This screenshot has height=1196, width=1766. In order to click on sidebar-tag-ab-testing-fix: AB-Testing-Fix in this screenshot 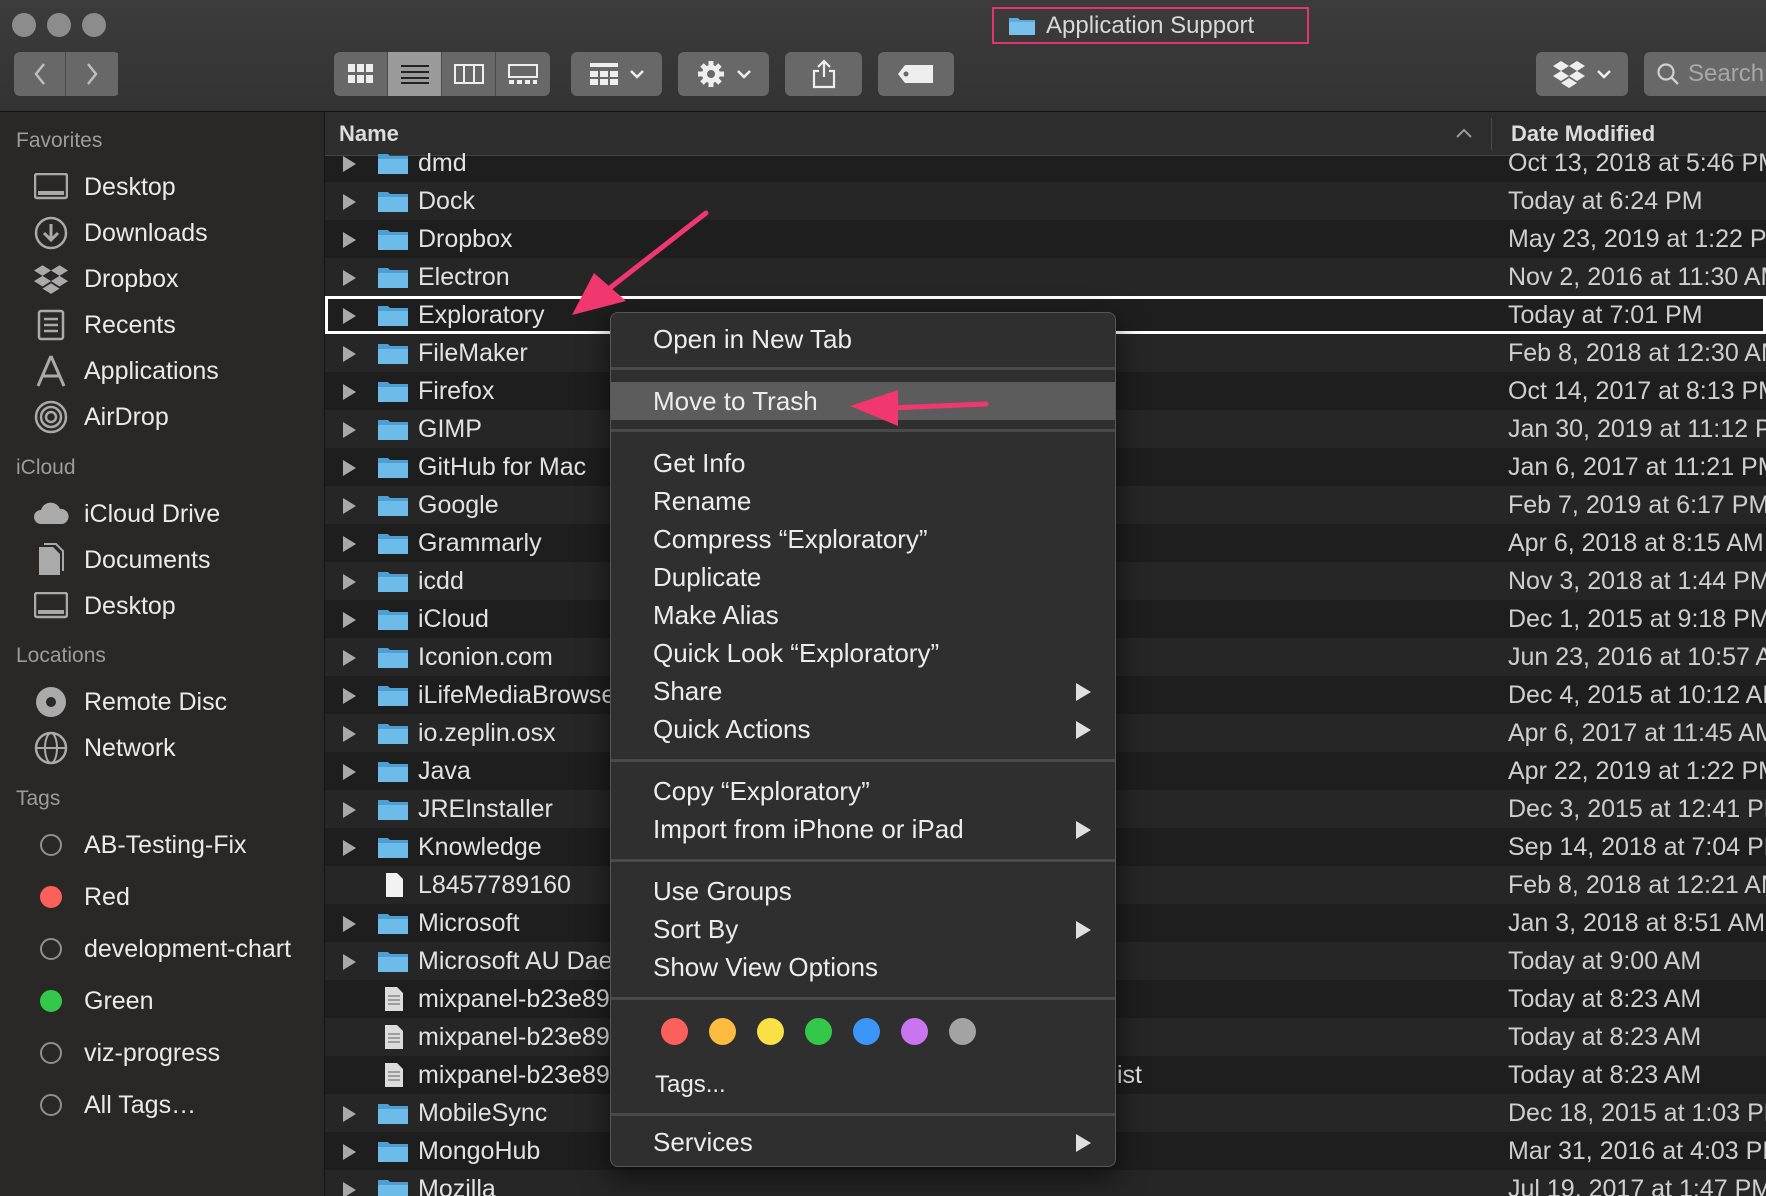, I will do `click(139, 845)`.